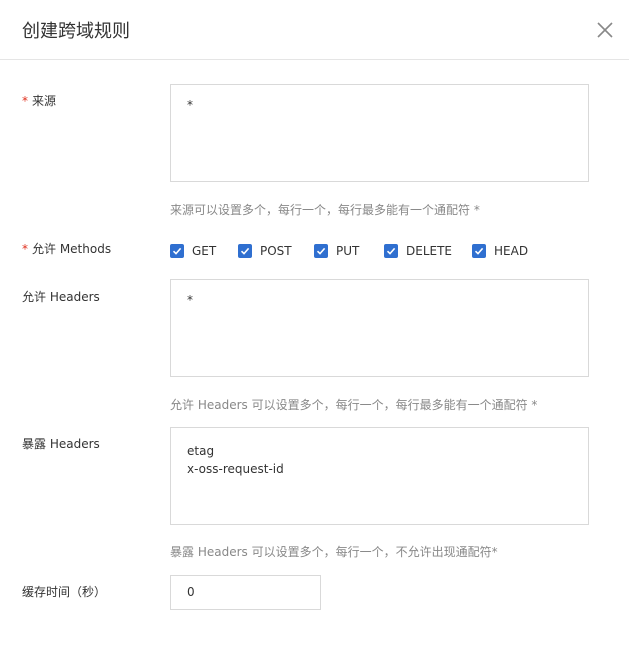 This screenshot has height=657, width=629. I want to click on dialog-title: 创建跨域规则, so click(76, 31).